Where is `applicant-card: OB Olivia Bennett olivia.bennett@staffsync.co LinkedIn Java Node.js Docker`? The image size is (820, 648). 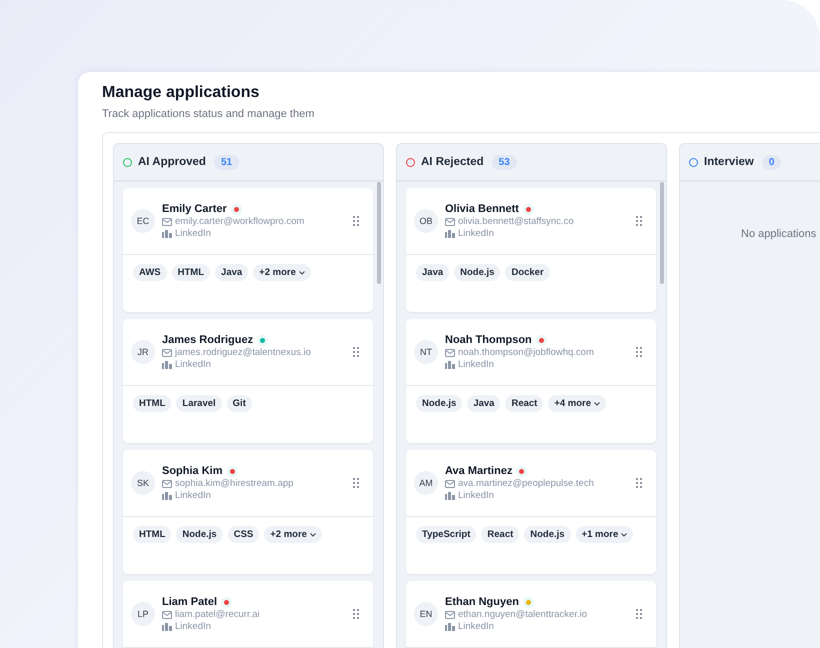
applicant-card: OB Olivia Bennett olivia.bennett@staffsync.co LinkedIn Java Node.js Docker is located at coordinates (531, 250).